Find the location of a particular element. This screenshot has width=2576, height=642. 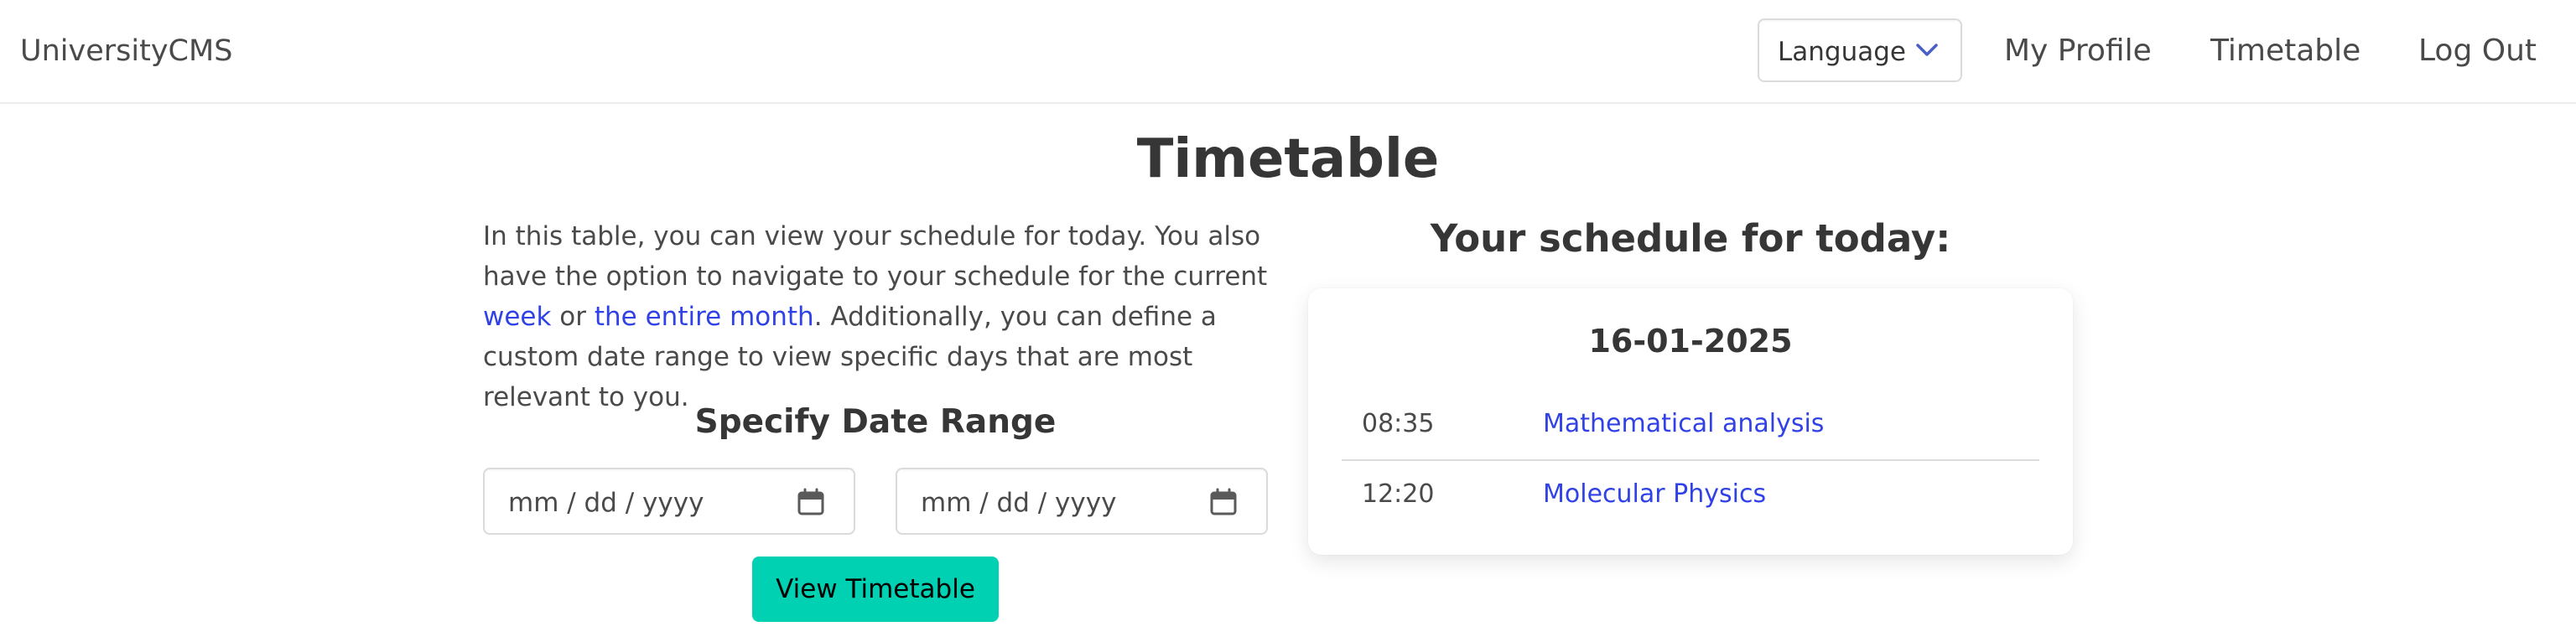

schedule-heading: Your schedule for today: is located at coordinates (1690, 238).